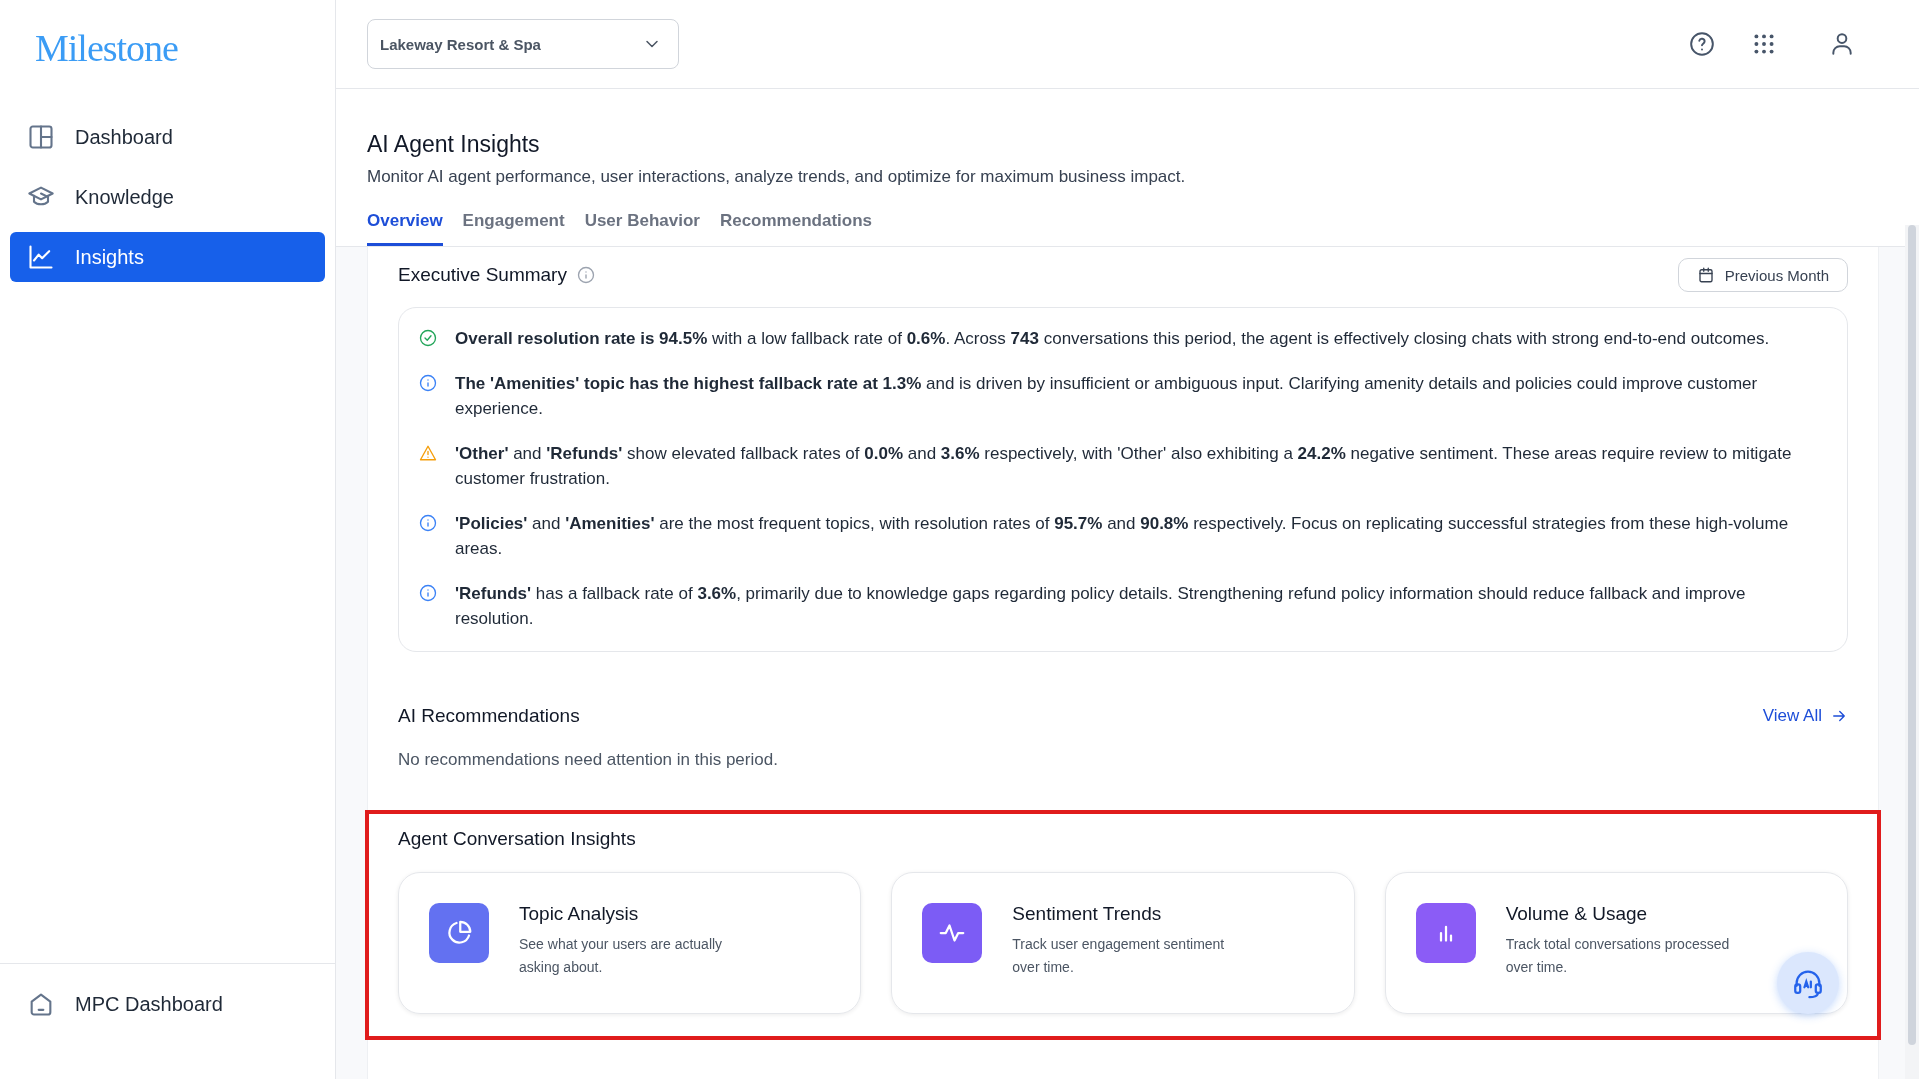 The height and width of the screenshot is (1079, 1919). I want to click on page-subtitle: Monitor AI agent performance, user interactions, analyze trends, and optimize for maximum business impact., so click(777, 177).